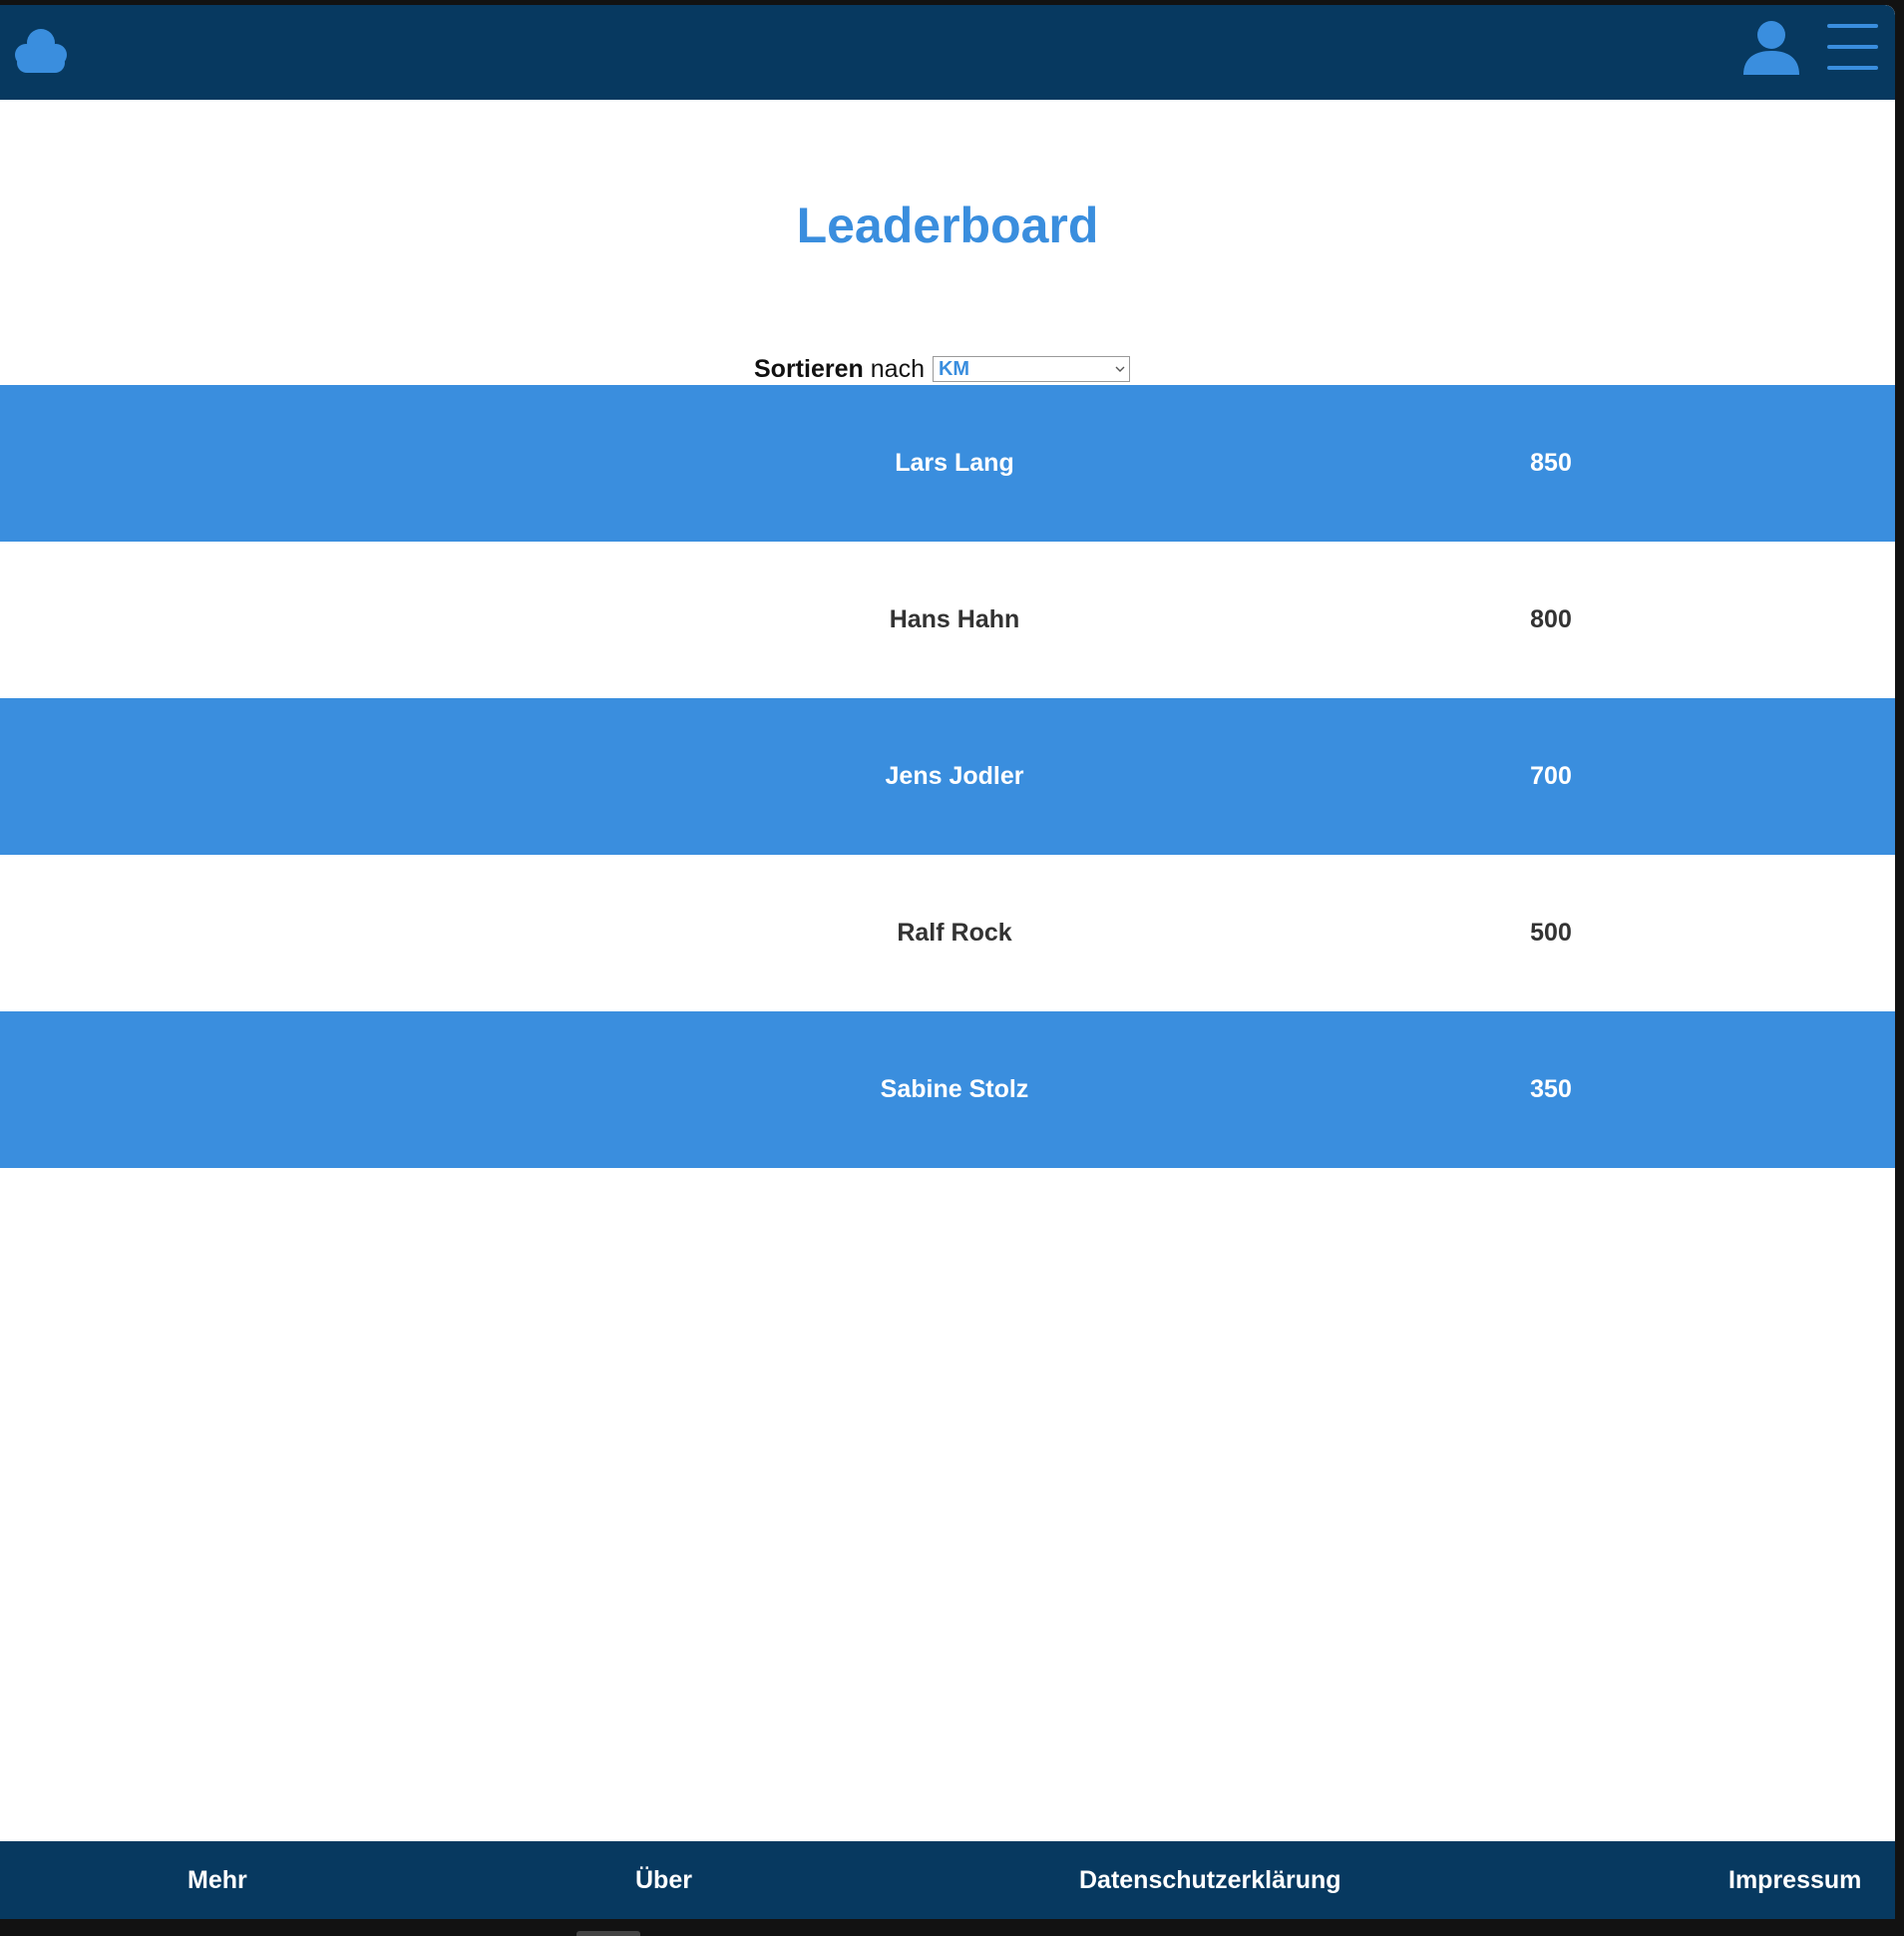 This screenshot has height=1936, width=1904. I want to click on footer-link-ueber: Über, so click(663, 1880).